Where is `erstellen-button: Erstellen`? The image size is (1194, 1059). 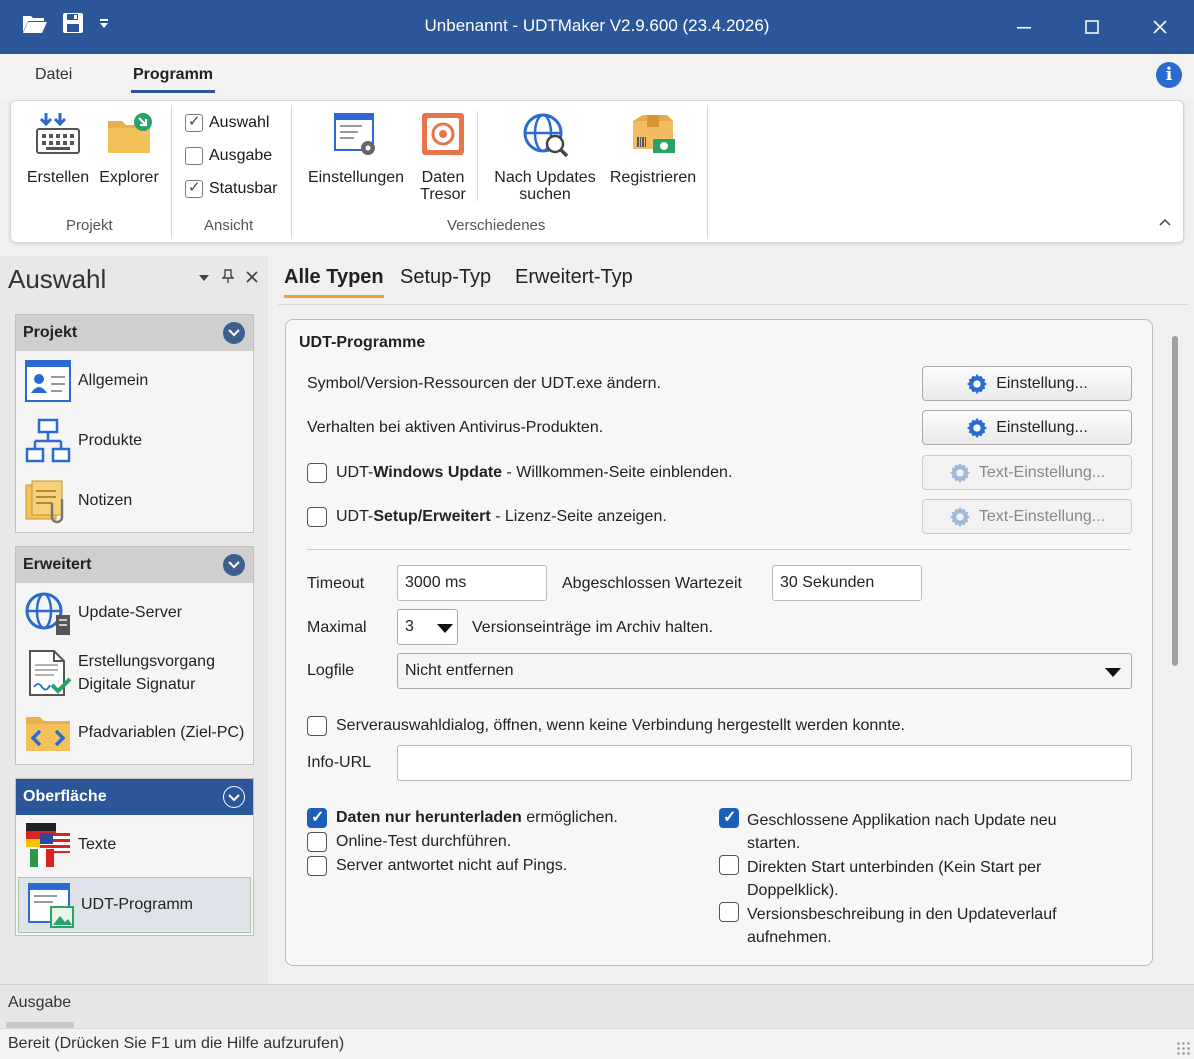
erstellen-button: Erstellen is located at coordinates (58, 148).